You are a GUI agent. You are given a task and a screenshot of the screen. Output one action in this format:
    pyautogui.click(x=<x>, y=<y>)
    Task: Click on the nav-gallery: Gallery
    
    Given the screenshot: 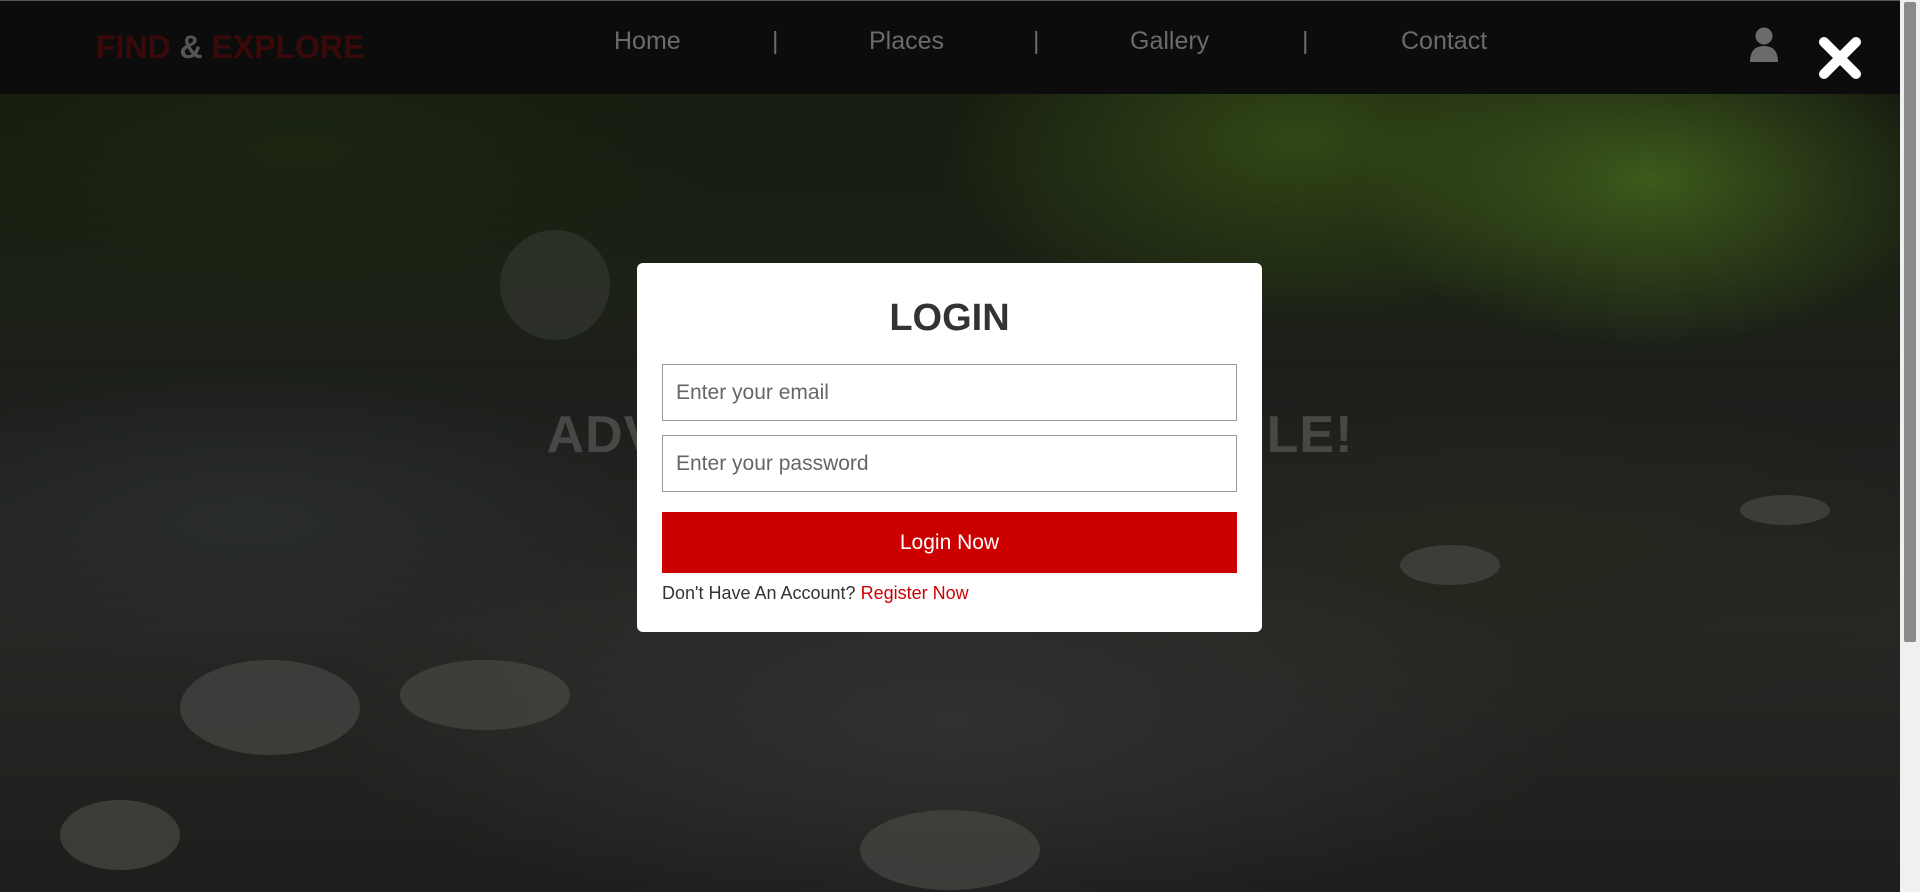 What is the action you would take?
    pyautogui.click(x=1169, y=41)
    